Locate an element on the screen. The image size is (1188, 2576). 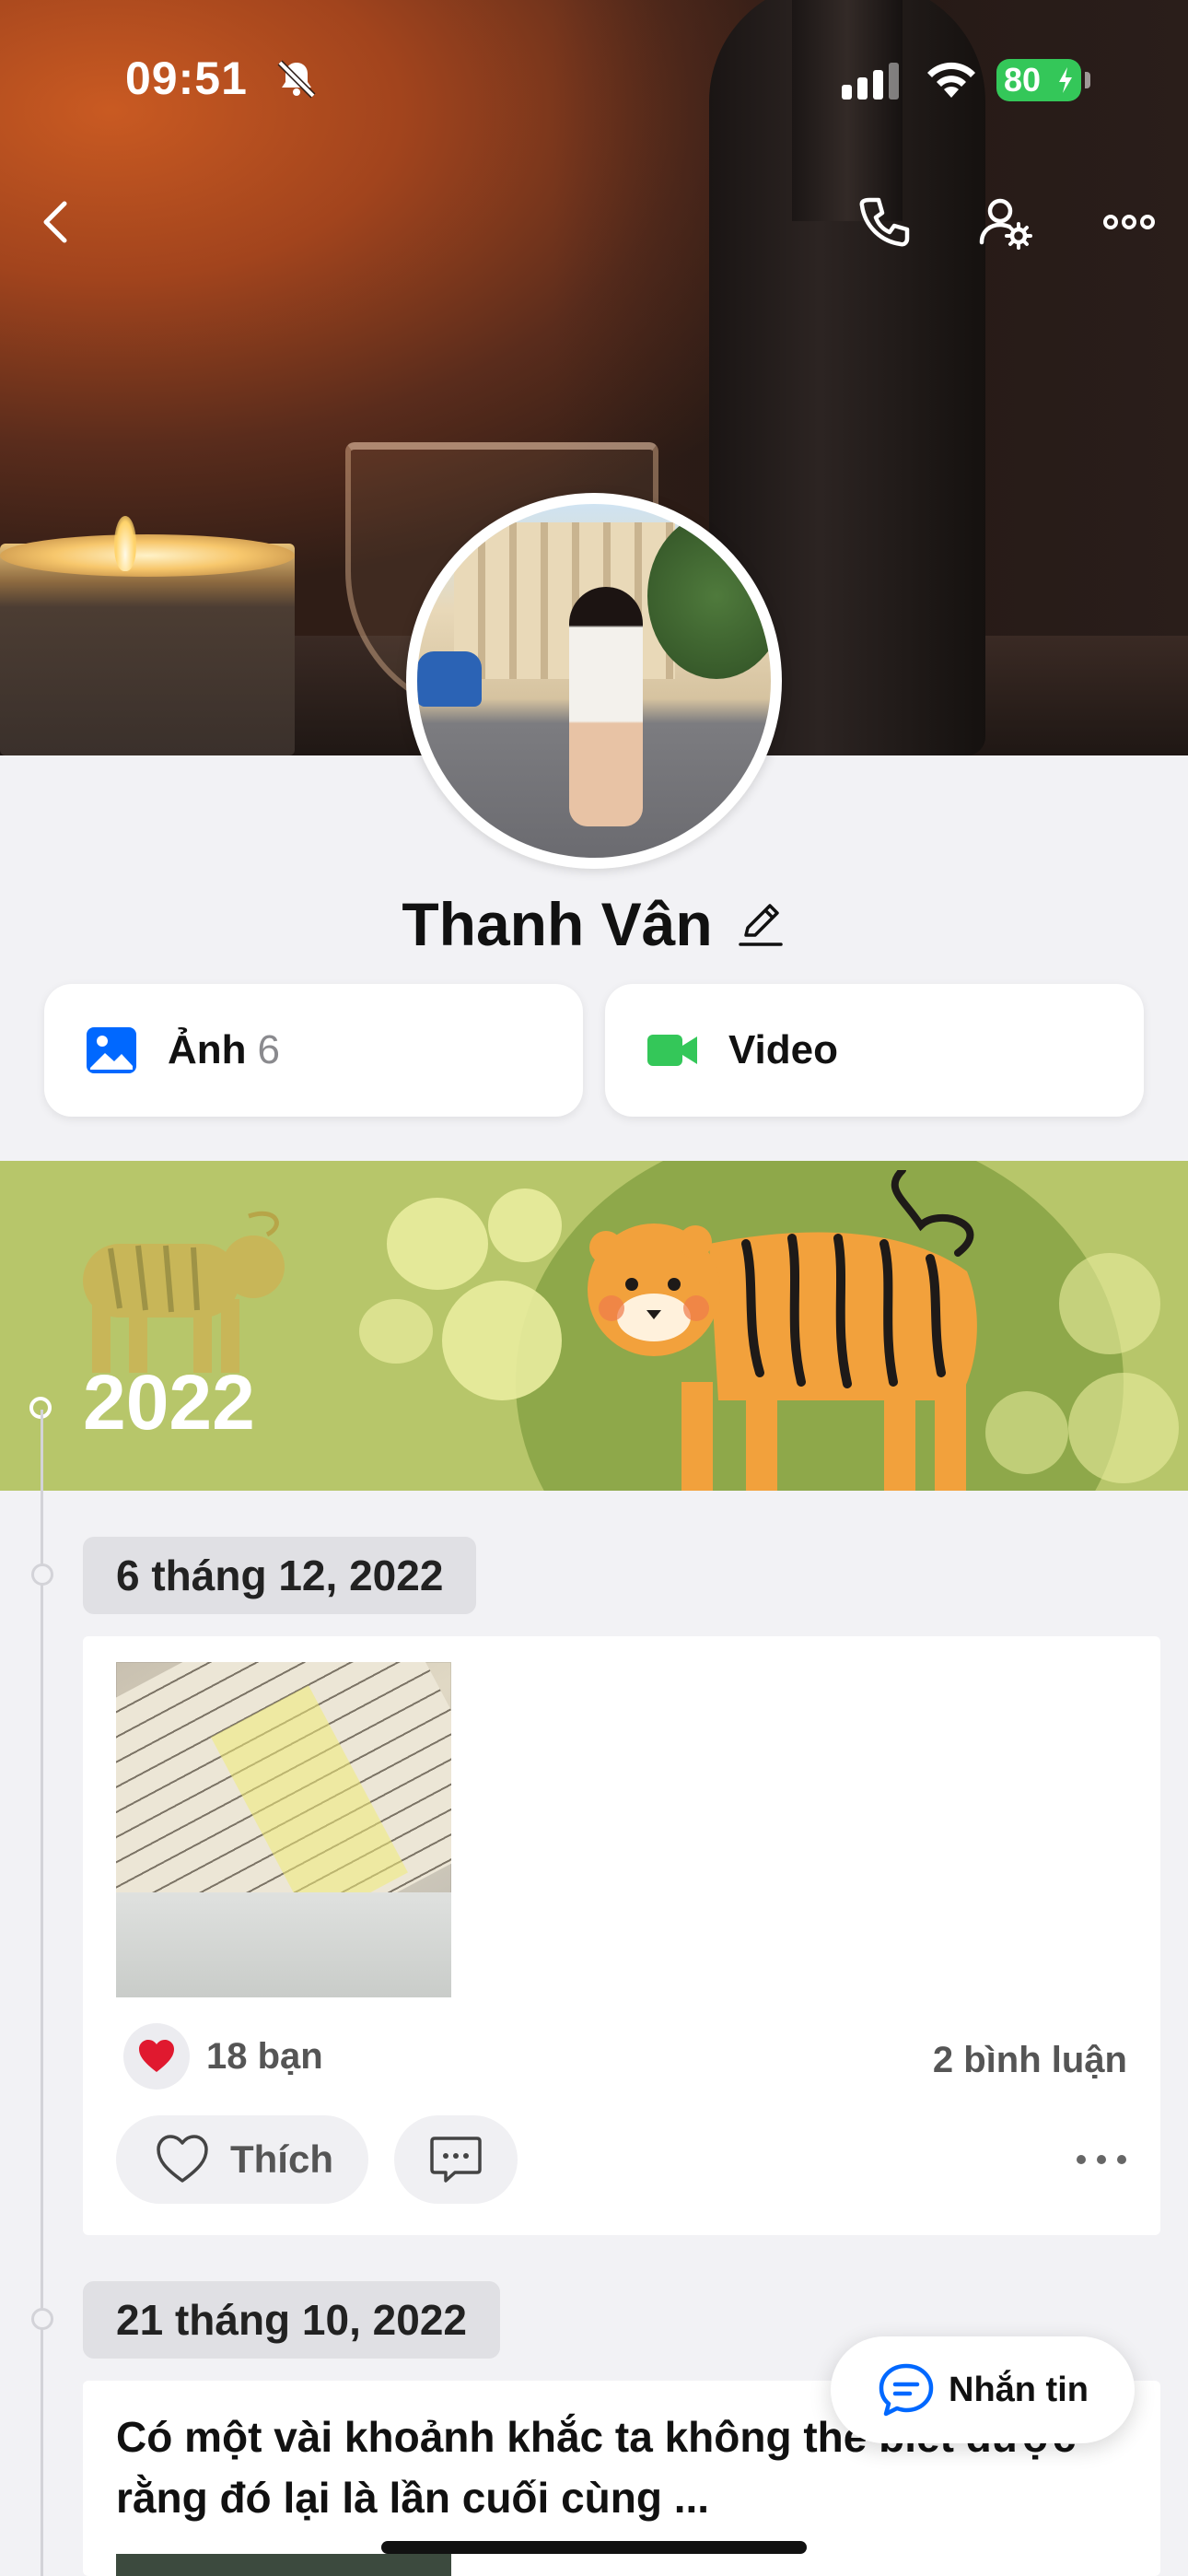
avatar-photo is located at coordinates (594, 681).